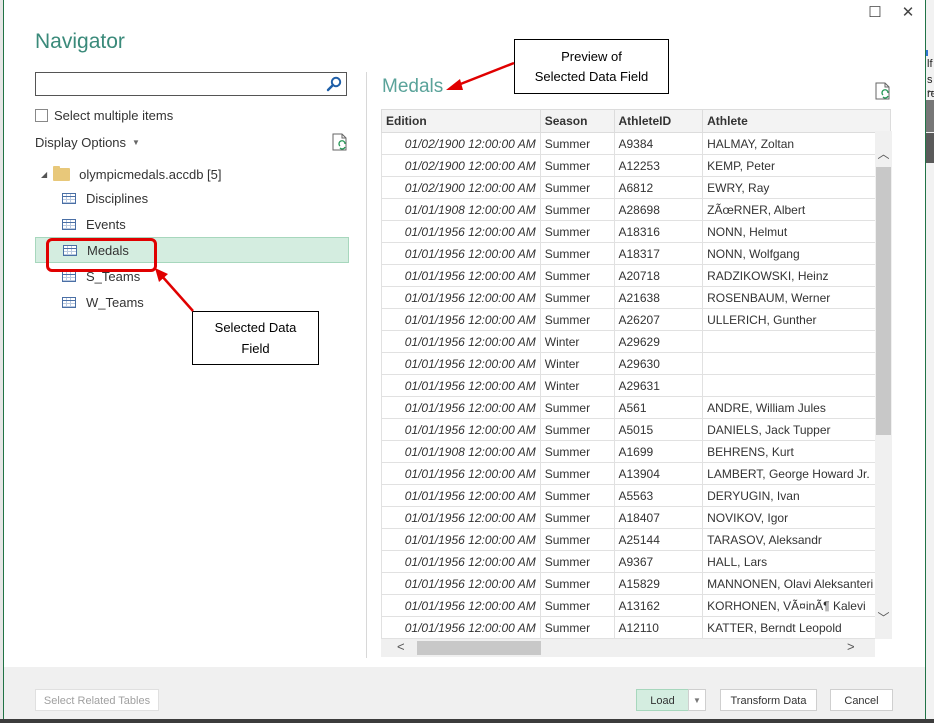  Describe the element at coordinates (479, 648) in the screenshot. I see `horizontal-scroll-thumb` at that location.